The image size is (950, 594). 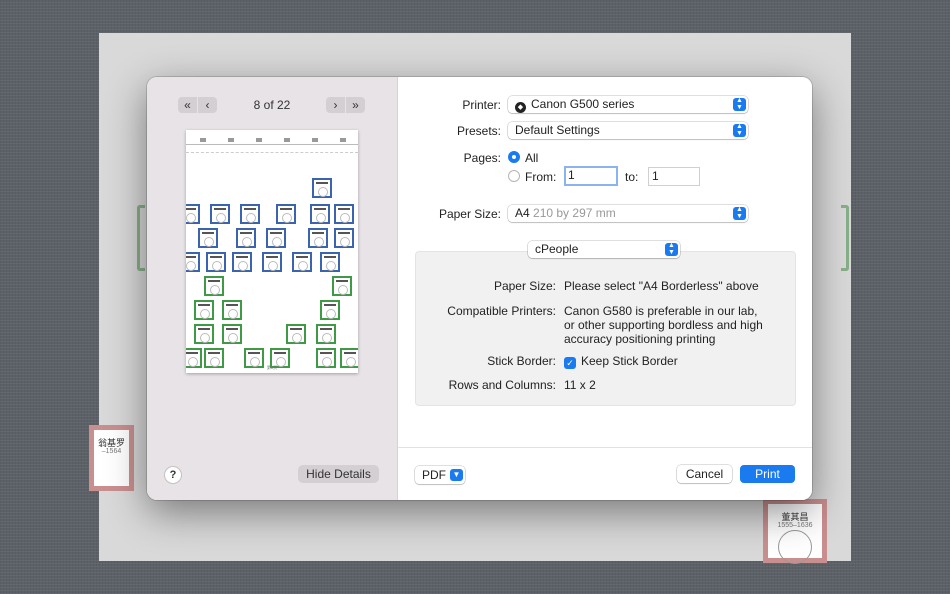 What do you see at coordinates (629, 361) in the screenshot?
I see `stick-border-value: Keep Stick Border` at bounding box center [629, 361].